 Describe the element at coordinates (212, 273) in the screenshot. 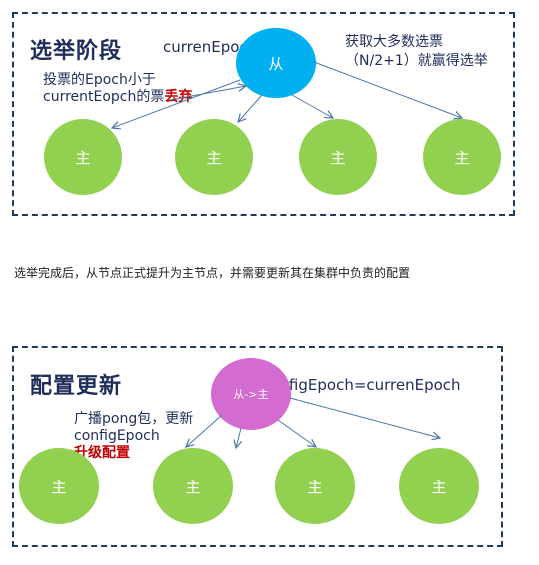

I see `summary-text: 选举完成后，从节点正式提升为主节点，并需要更新其在集群中负责的配置` at that location.